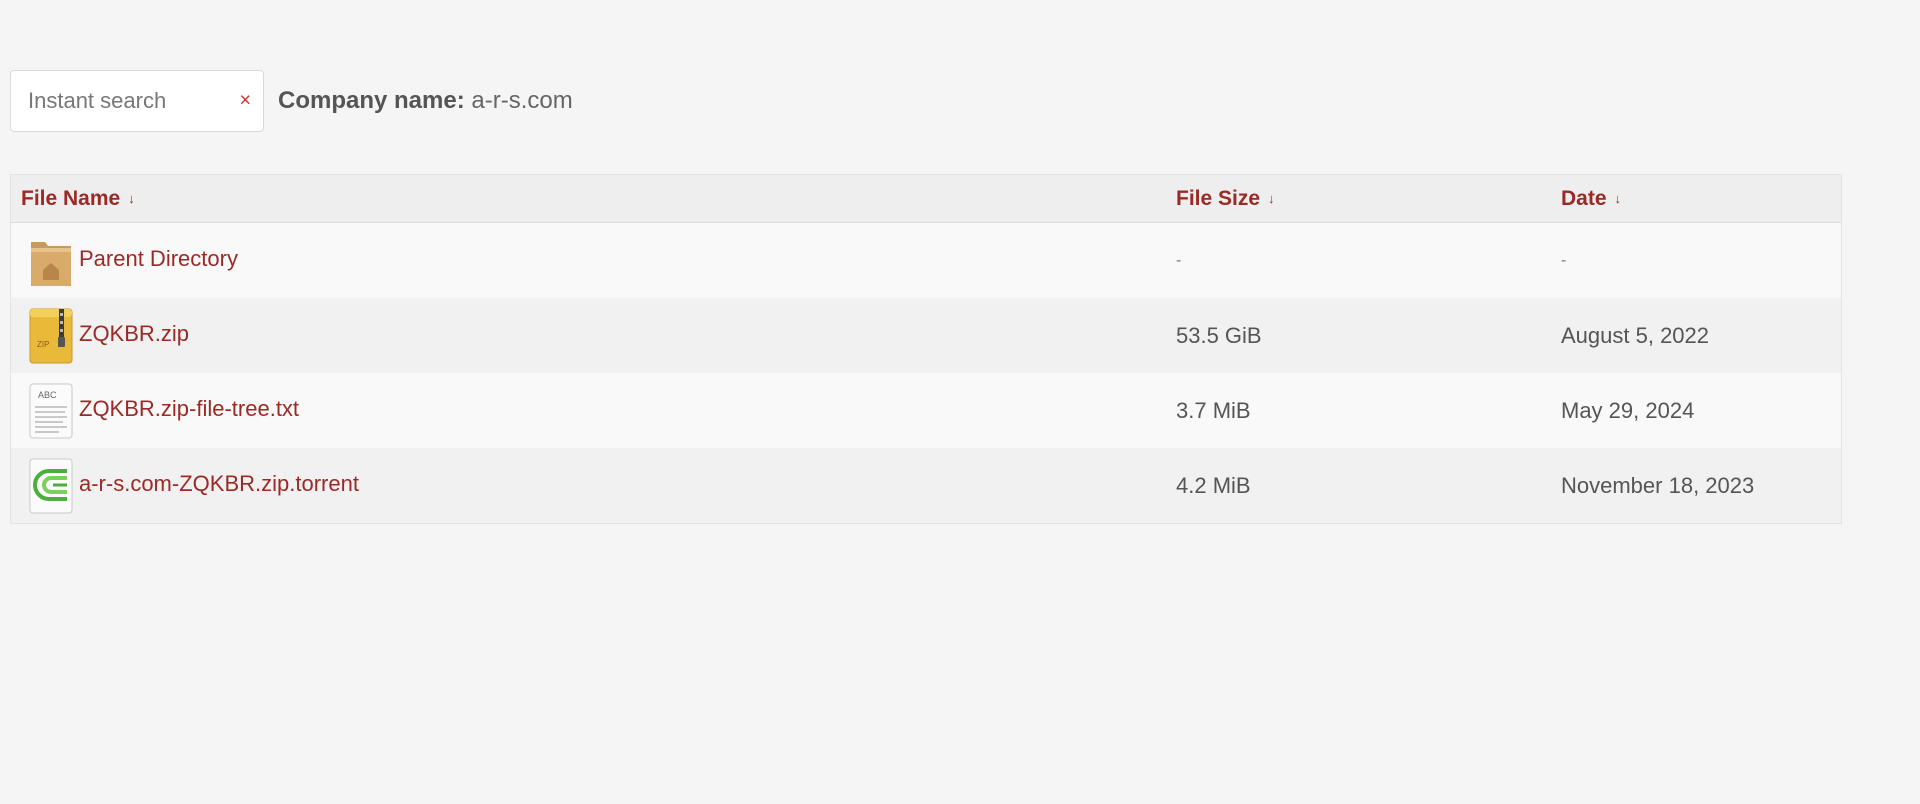 The width and height of the screenshot is (1920, 804). What do you see at coordinates (371, 100) in the screenshot?
I see `company-label: Company name:` at bounding box center [371, 100].